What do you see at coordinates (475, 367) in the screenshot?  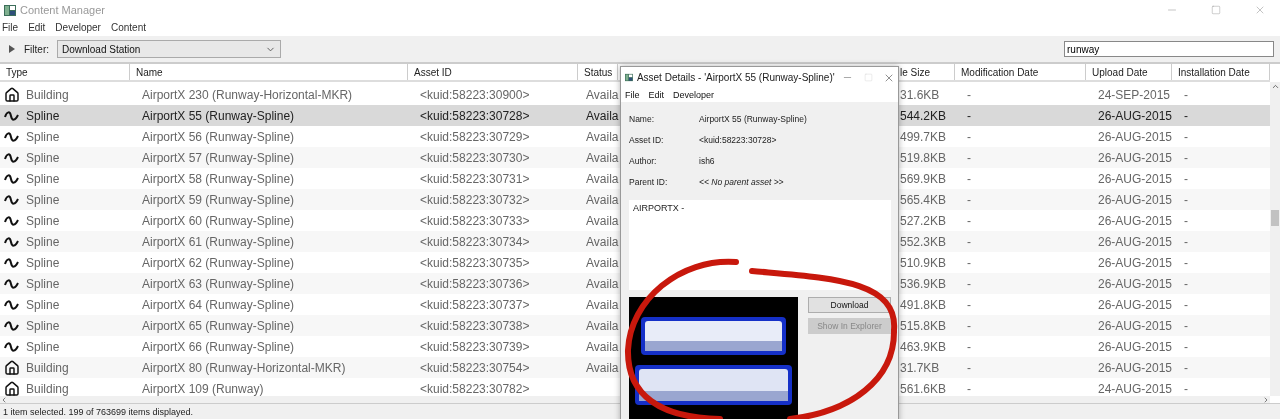 I see `asset-id-cell-text: <kuid:58223:30754>` at bounding box center [475, 367].